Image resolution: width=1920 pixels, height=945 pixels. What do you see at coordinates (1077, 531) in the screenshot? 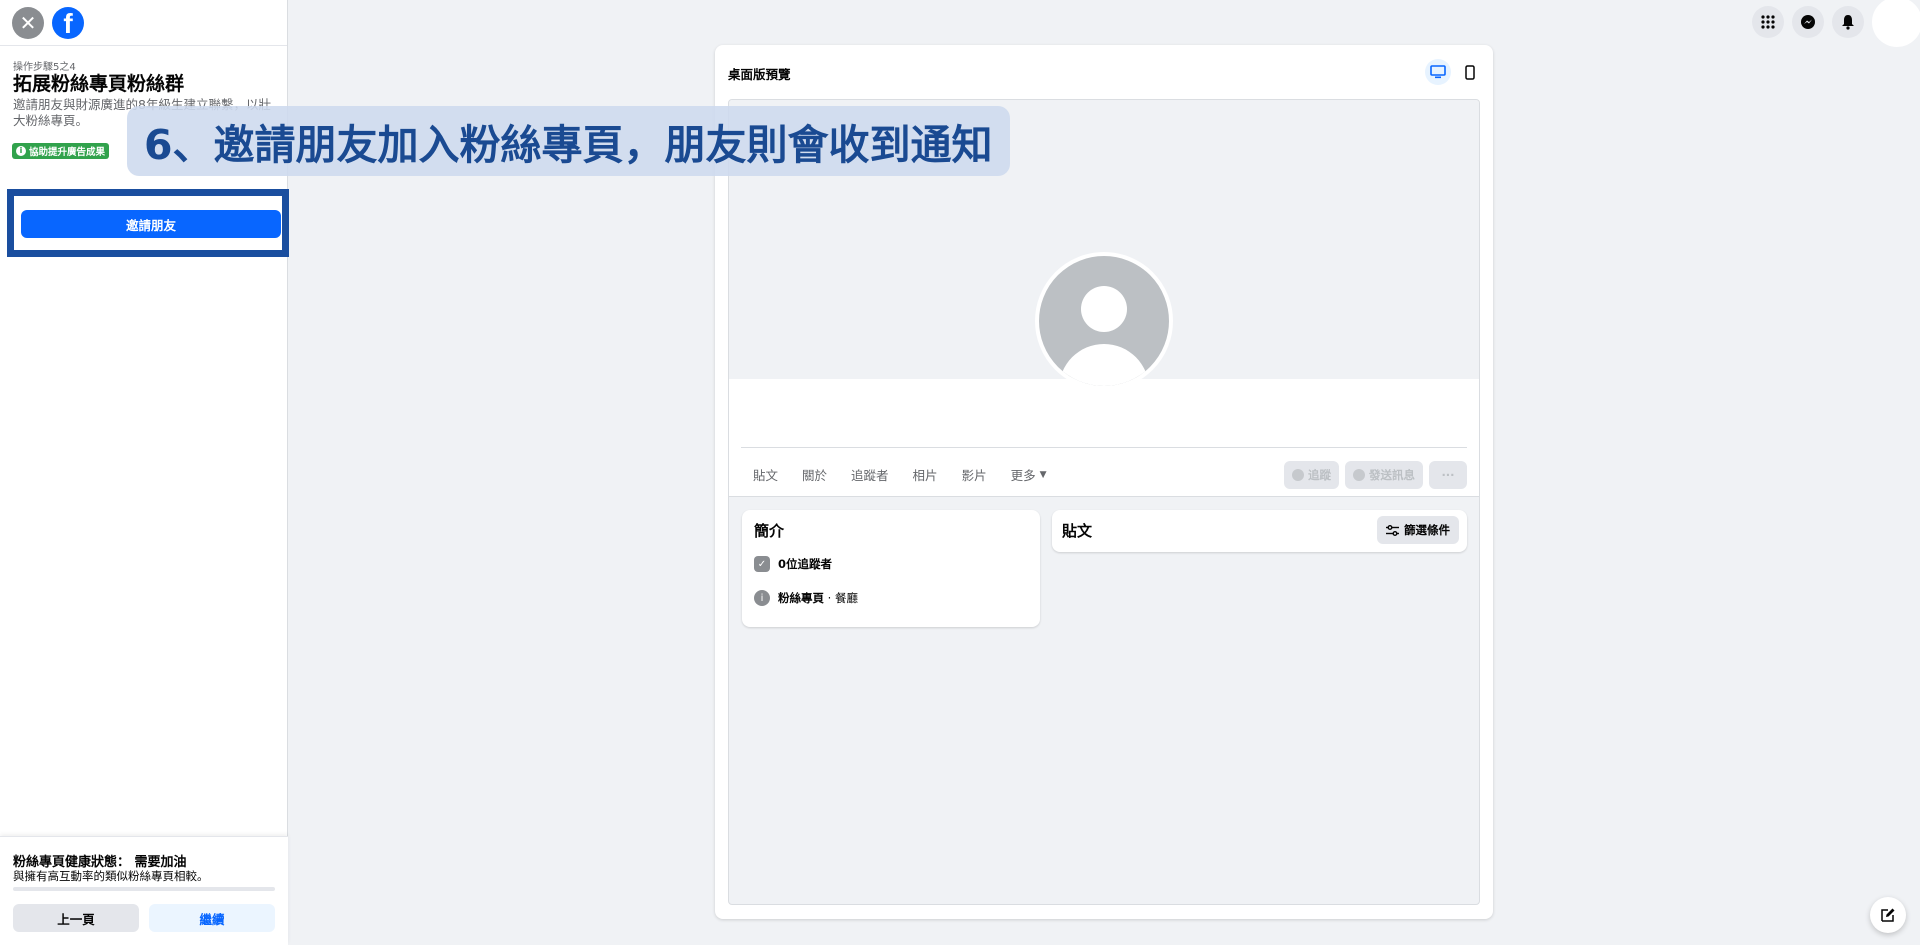
I see `posts-title: 貼文` at bounding box center [1077, 531].